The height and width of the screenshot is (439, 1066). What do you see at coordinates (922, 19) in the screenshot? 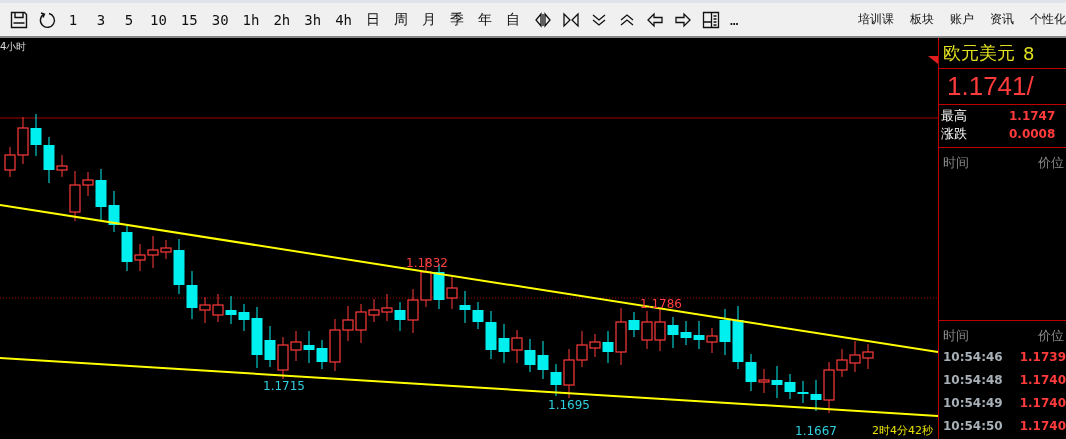
I see `menu-item: 板块` at bounding box center [922, 19].